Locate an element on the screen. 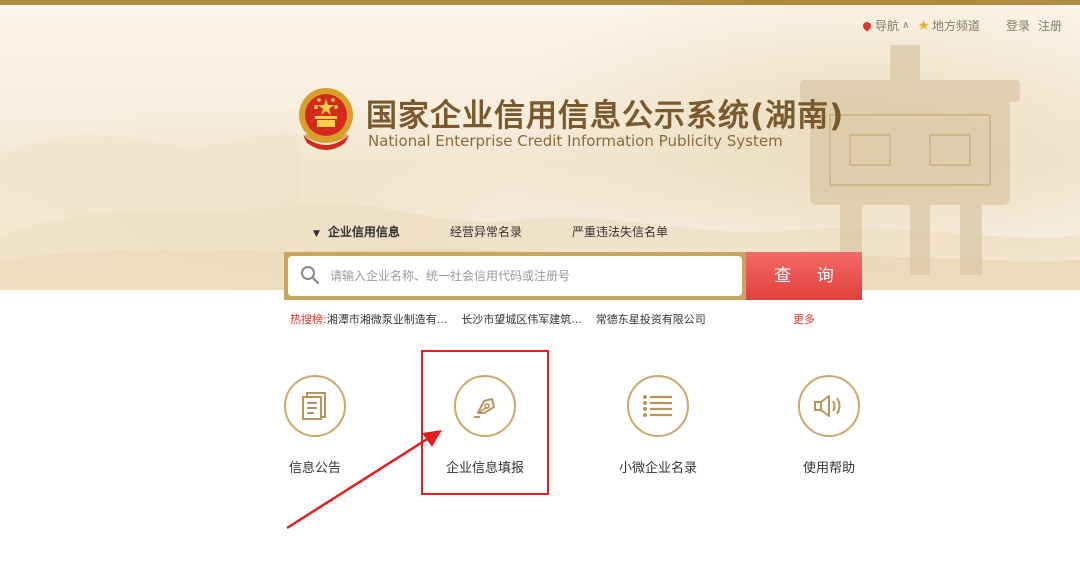 Image resolution: width=1080 pixels, height=561 pixels. tab-abnormal-operations: 经营异常名录 is located at coordinates (486, 231).